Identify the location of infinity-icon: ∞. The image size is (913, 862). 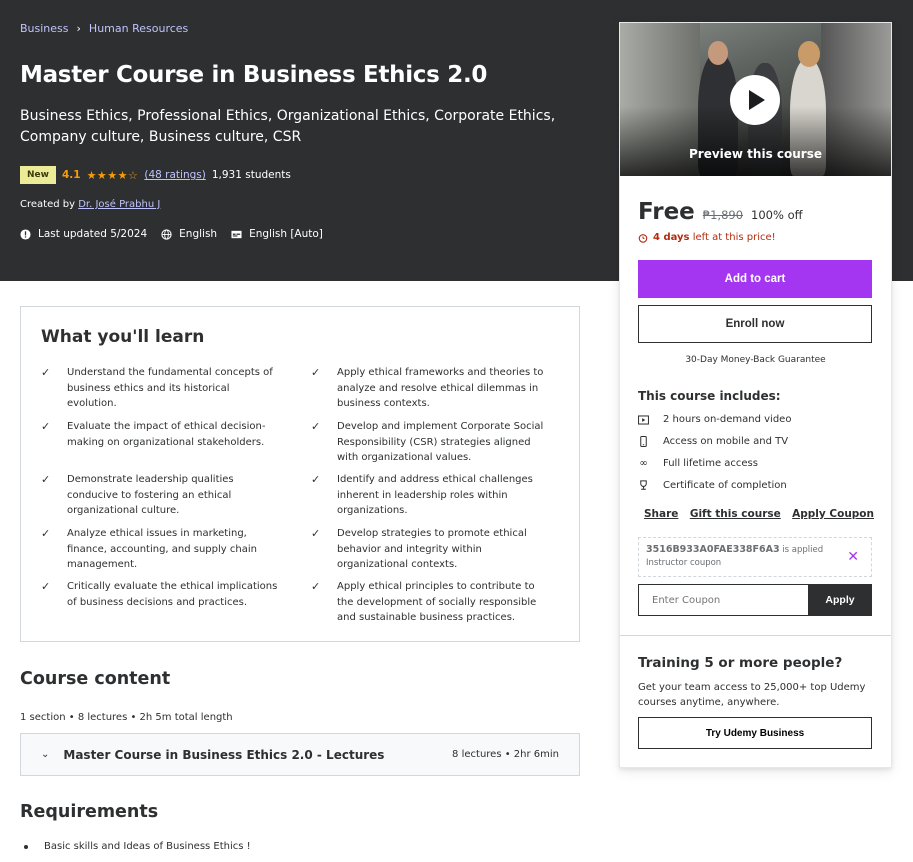
(643, 463).